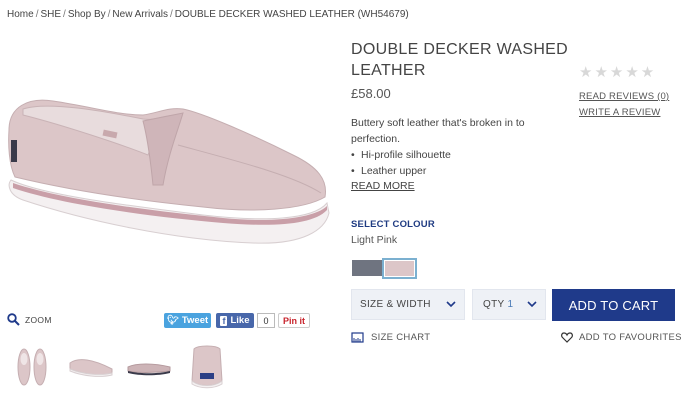 This screenshot has width=686, height=402. Describe the element at coordinates (195, 320) in the screenshot. I see `tweet-label: Tweet` at that location.